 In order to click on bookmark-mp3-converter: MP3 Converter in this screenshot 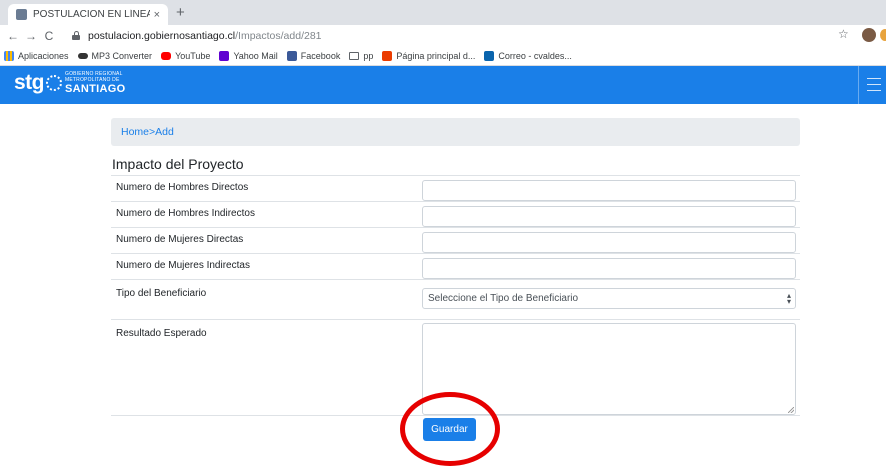, I will do `click(115, 55)`.